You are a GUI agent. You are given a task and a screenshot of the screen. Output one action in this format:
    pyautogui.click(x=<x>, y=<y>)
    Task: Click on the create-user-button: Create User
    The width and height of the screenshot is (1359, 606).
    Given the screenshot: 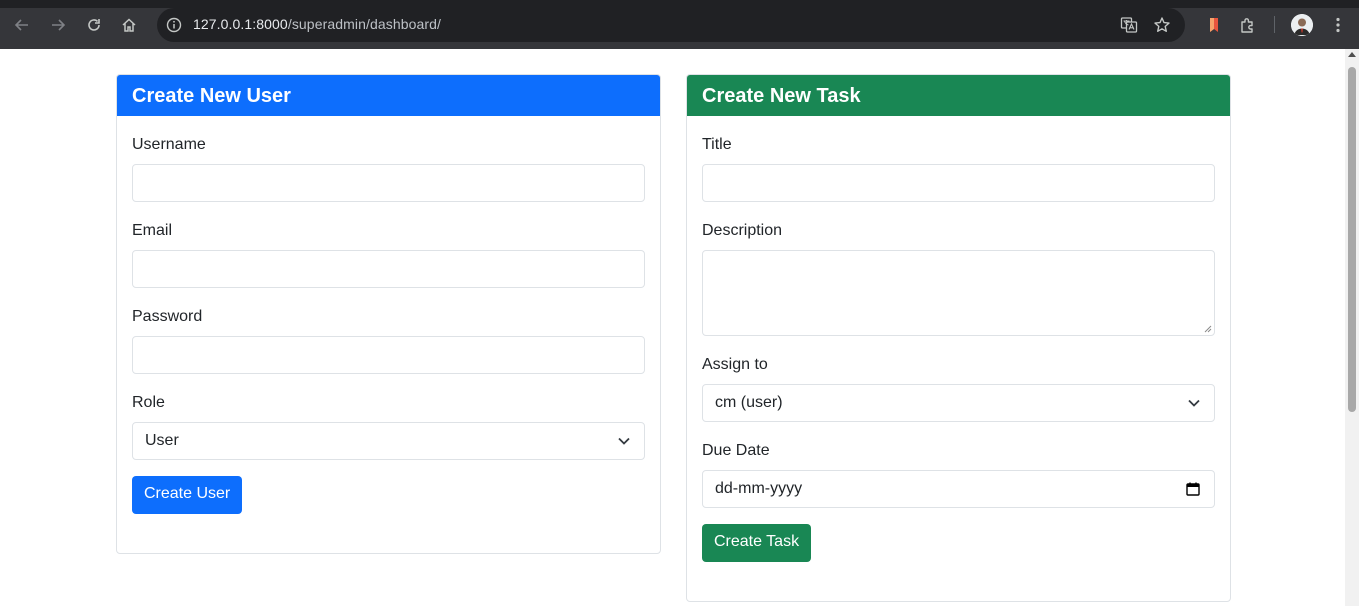 What is the action you would take?
    pyautogui.click(x=187, y=495)
    